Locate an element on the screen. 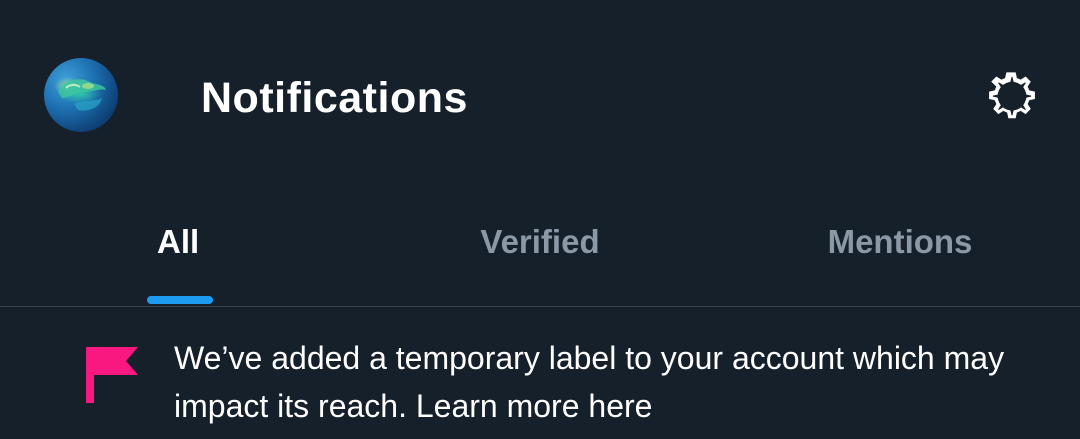 This screenshot has width=1080, height=439. tab-all-label: All is located at coordinates (178, 241).